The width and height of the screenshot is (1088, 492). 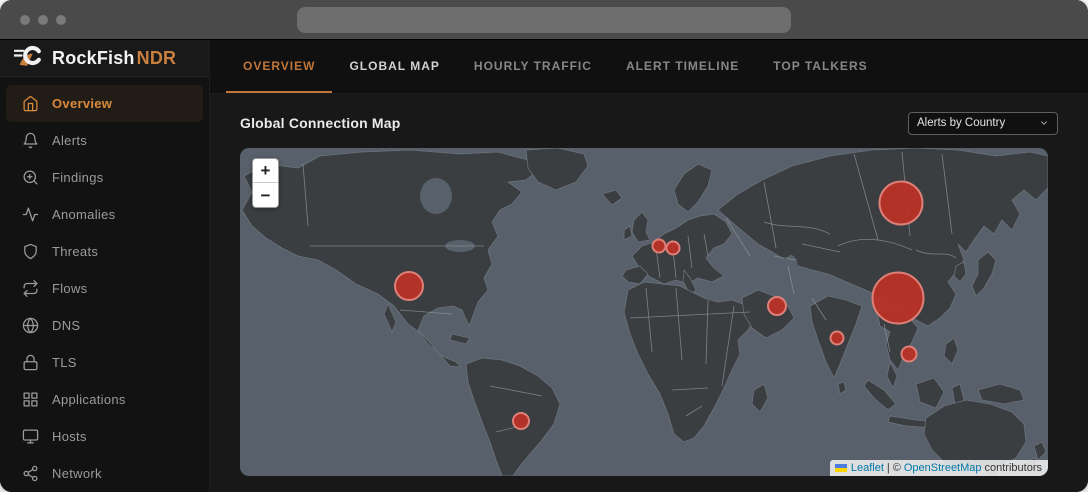 What do you see at coordinates (30, 251) in the screenshot?
I see `shield-icon` at bounding box center [30, 251].